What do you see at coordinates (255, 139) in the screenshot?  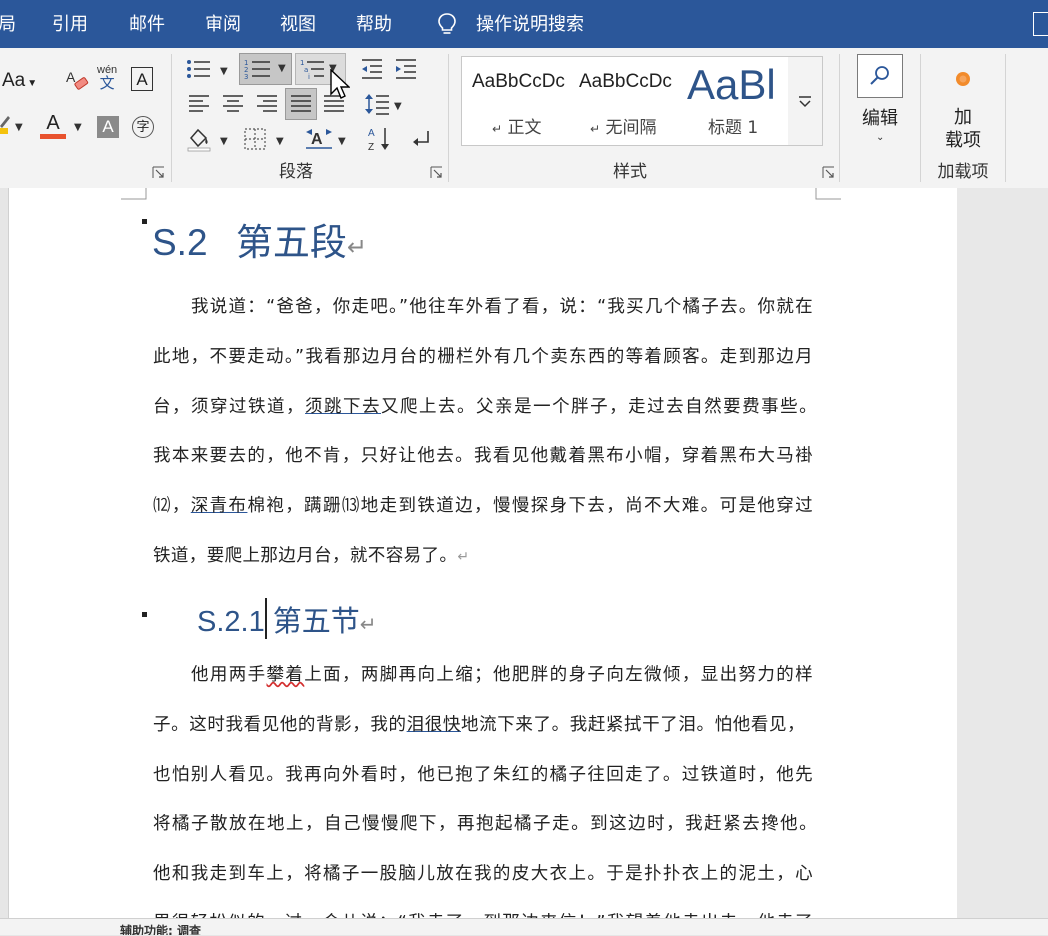 I see `borders-icon` at bounding box center [255, 139].